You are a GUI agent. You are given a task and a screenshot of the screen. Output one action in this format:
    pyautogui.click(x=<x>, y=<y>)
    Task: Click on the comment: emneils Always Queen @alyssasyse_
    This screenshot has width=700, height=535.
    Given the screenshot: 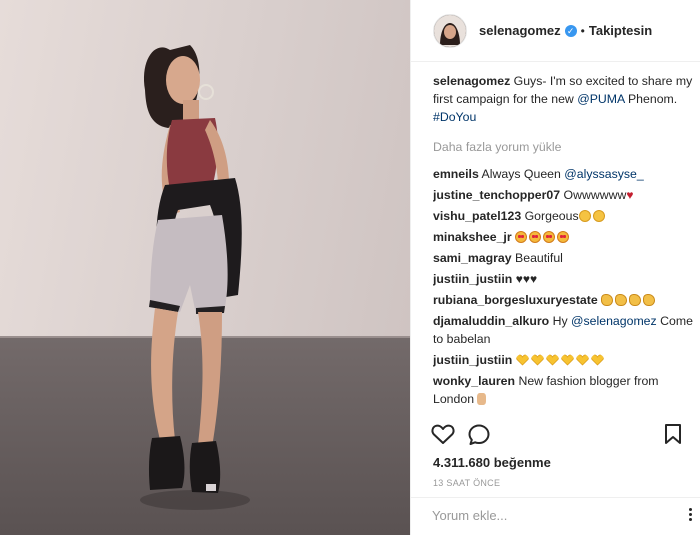 What is the action you would take?
    pyautogui.click(x=563, y=174)
    